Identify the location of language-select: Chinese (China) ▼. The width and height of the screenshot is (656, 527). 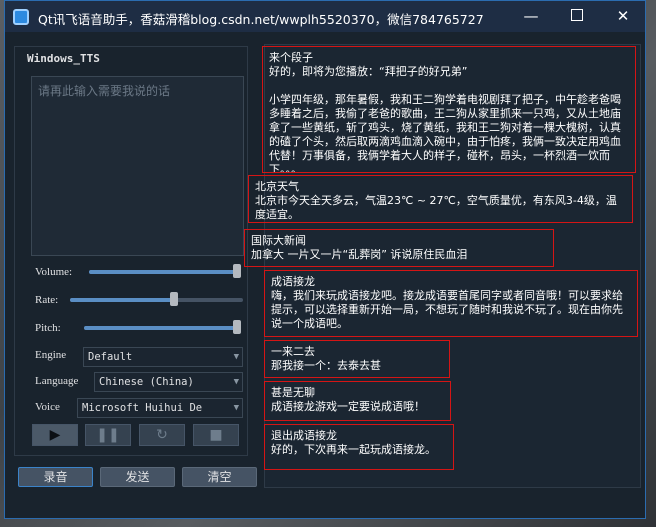
(168, 382).